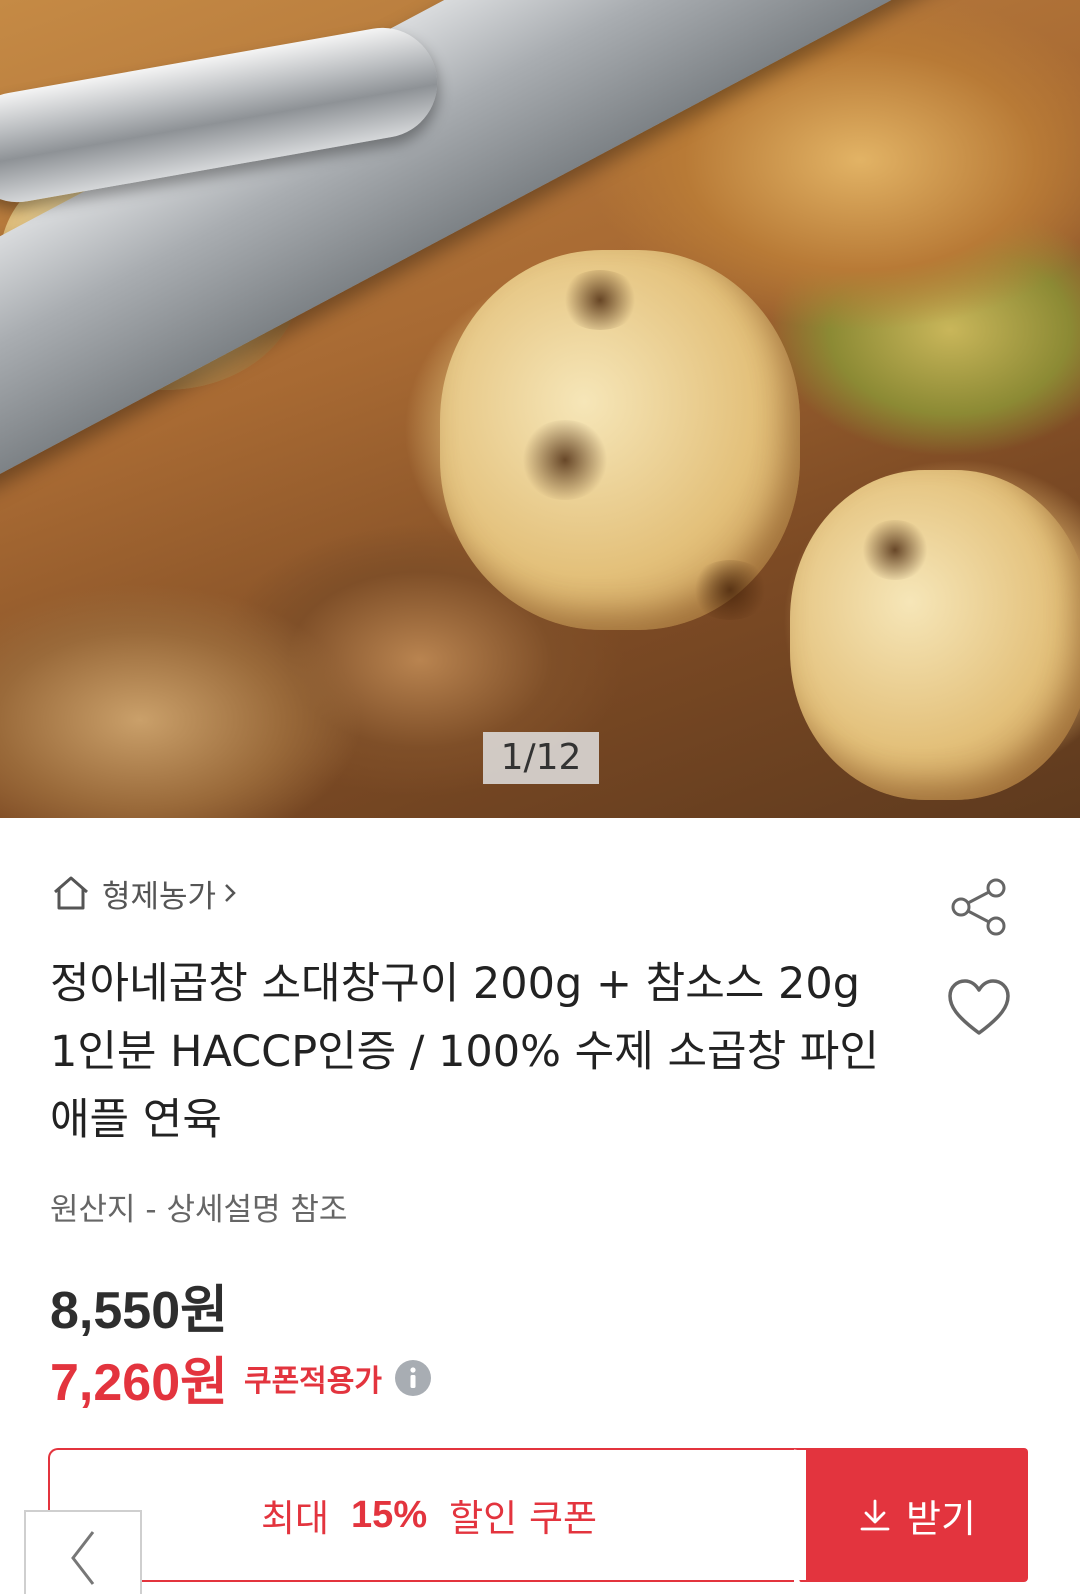 This screenshot has height=1594, width=1080. I want to click on image-counter: 1/12, so click(541, 758).